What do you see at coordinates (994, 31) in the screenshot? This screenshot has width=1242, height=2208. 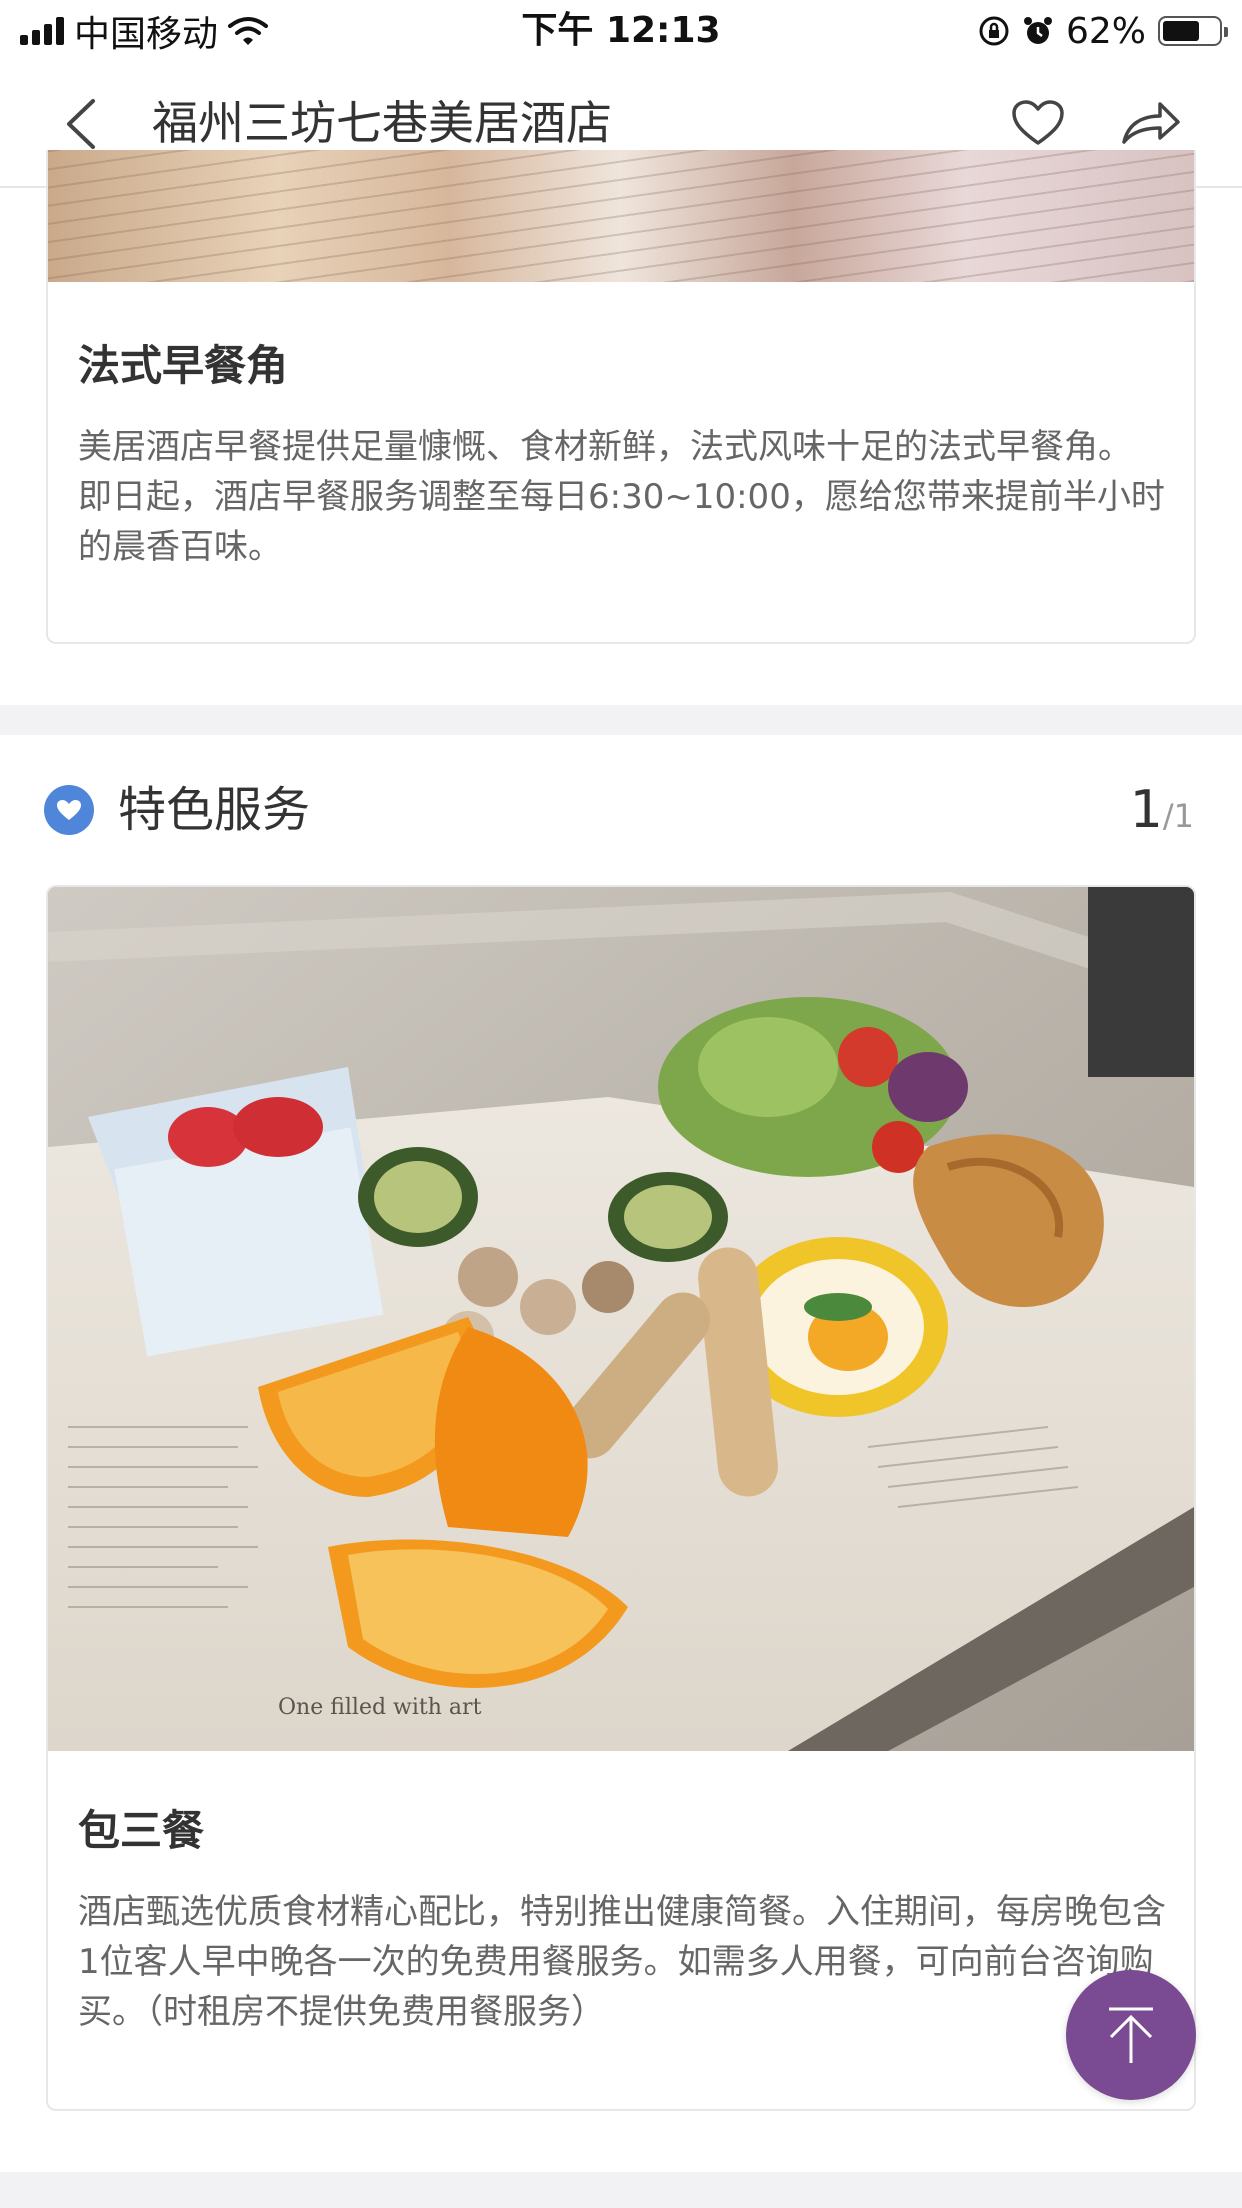 I see `rotation-lock-icon` at bounding box center [994, 31].